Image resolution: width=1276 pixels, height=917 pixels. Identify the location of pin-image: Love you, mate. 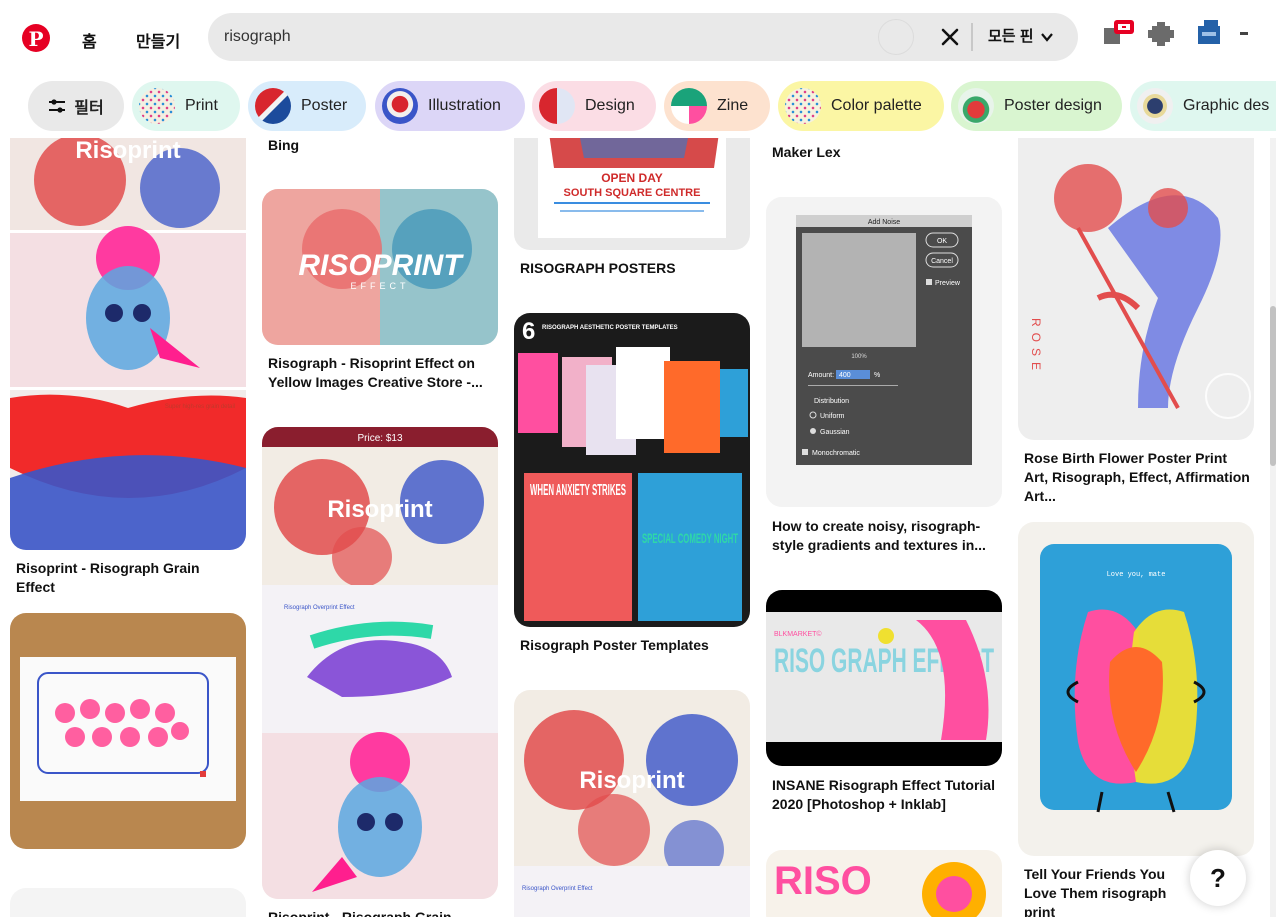
(1136, 689).